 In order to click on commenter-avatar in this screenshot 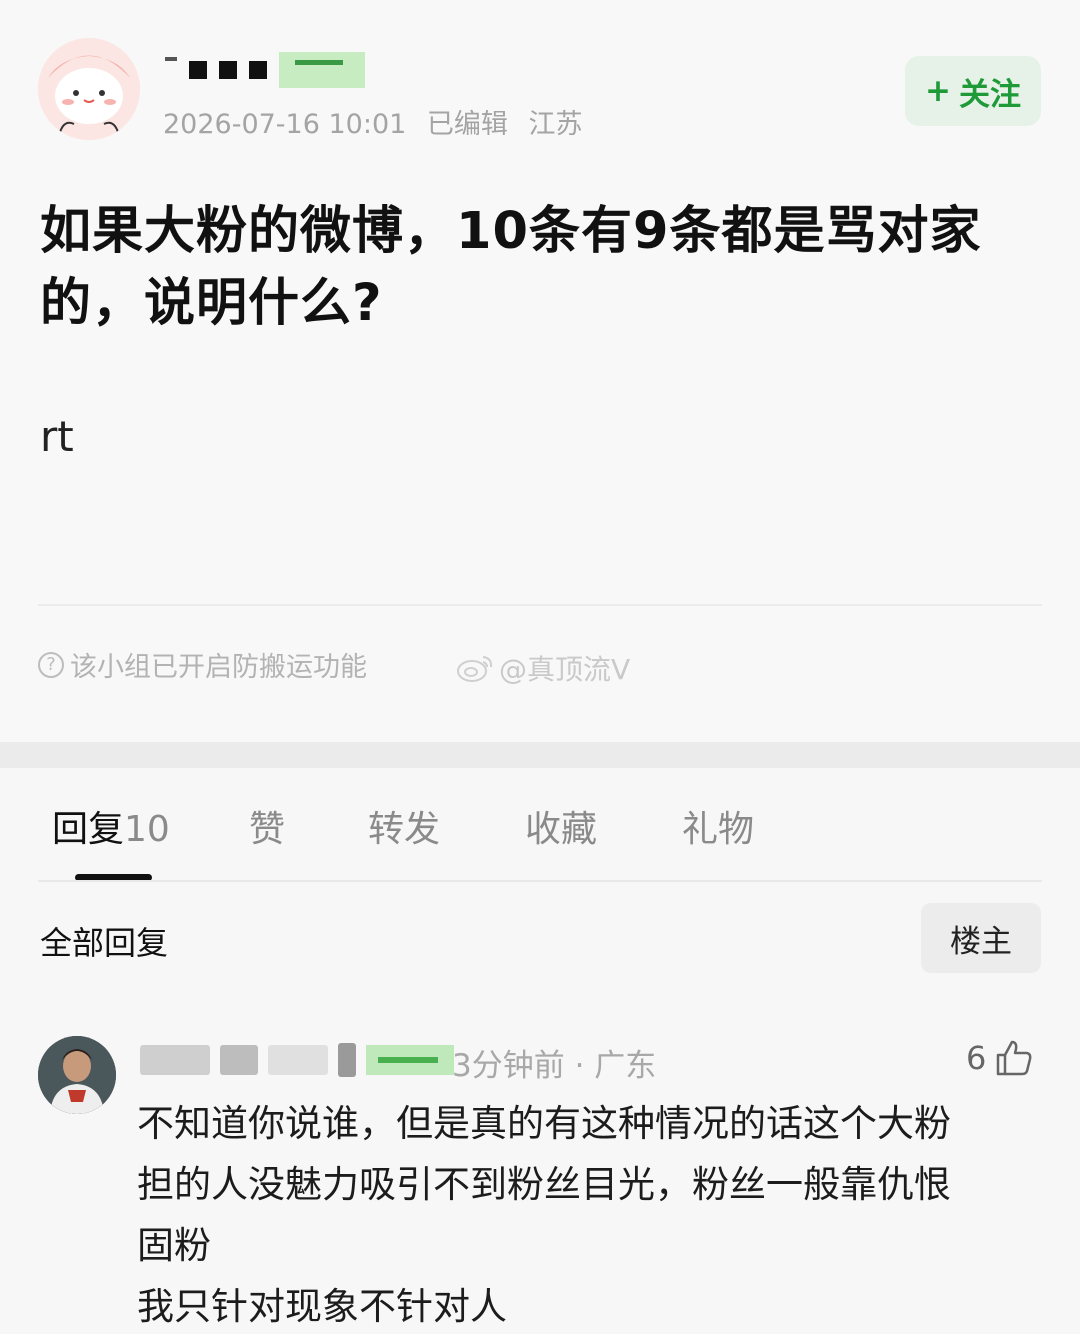, I will do `click(77, 1075)`.